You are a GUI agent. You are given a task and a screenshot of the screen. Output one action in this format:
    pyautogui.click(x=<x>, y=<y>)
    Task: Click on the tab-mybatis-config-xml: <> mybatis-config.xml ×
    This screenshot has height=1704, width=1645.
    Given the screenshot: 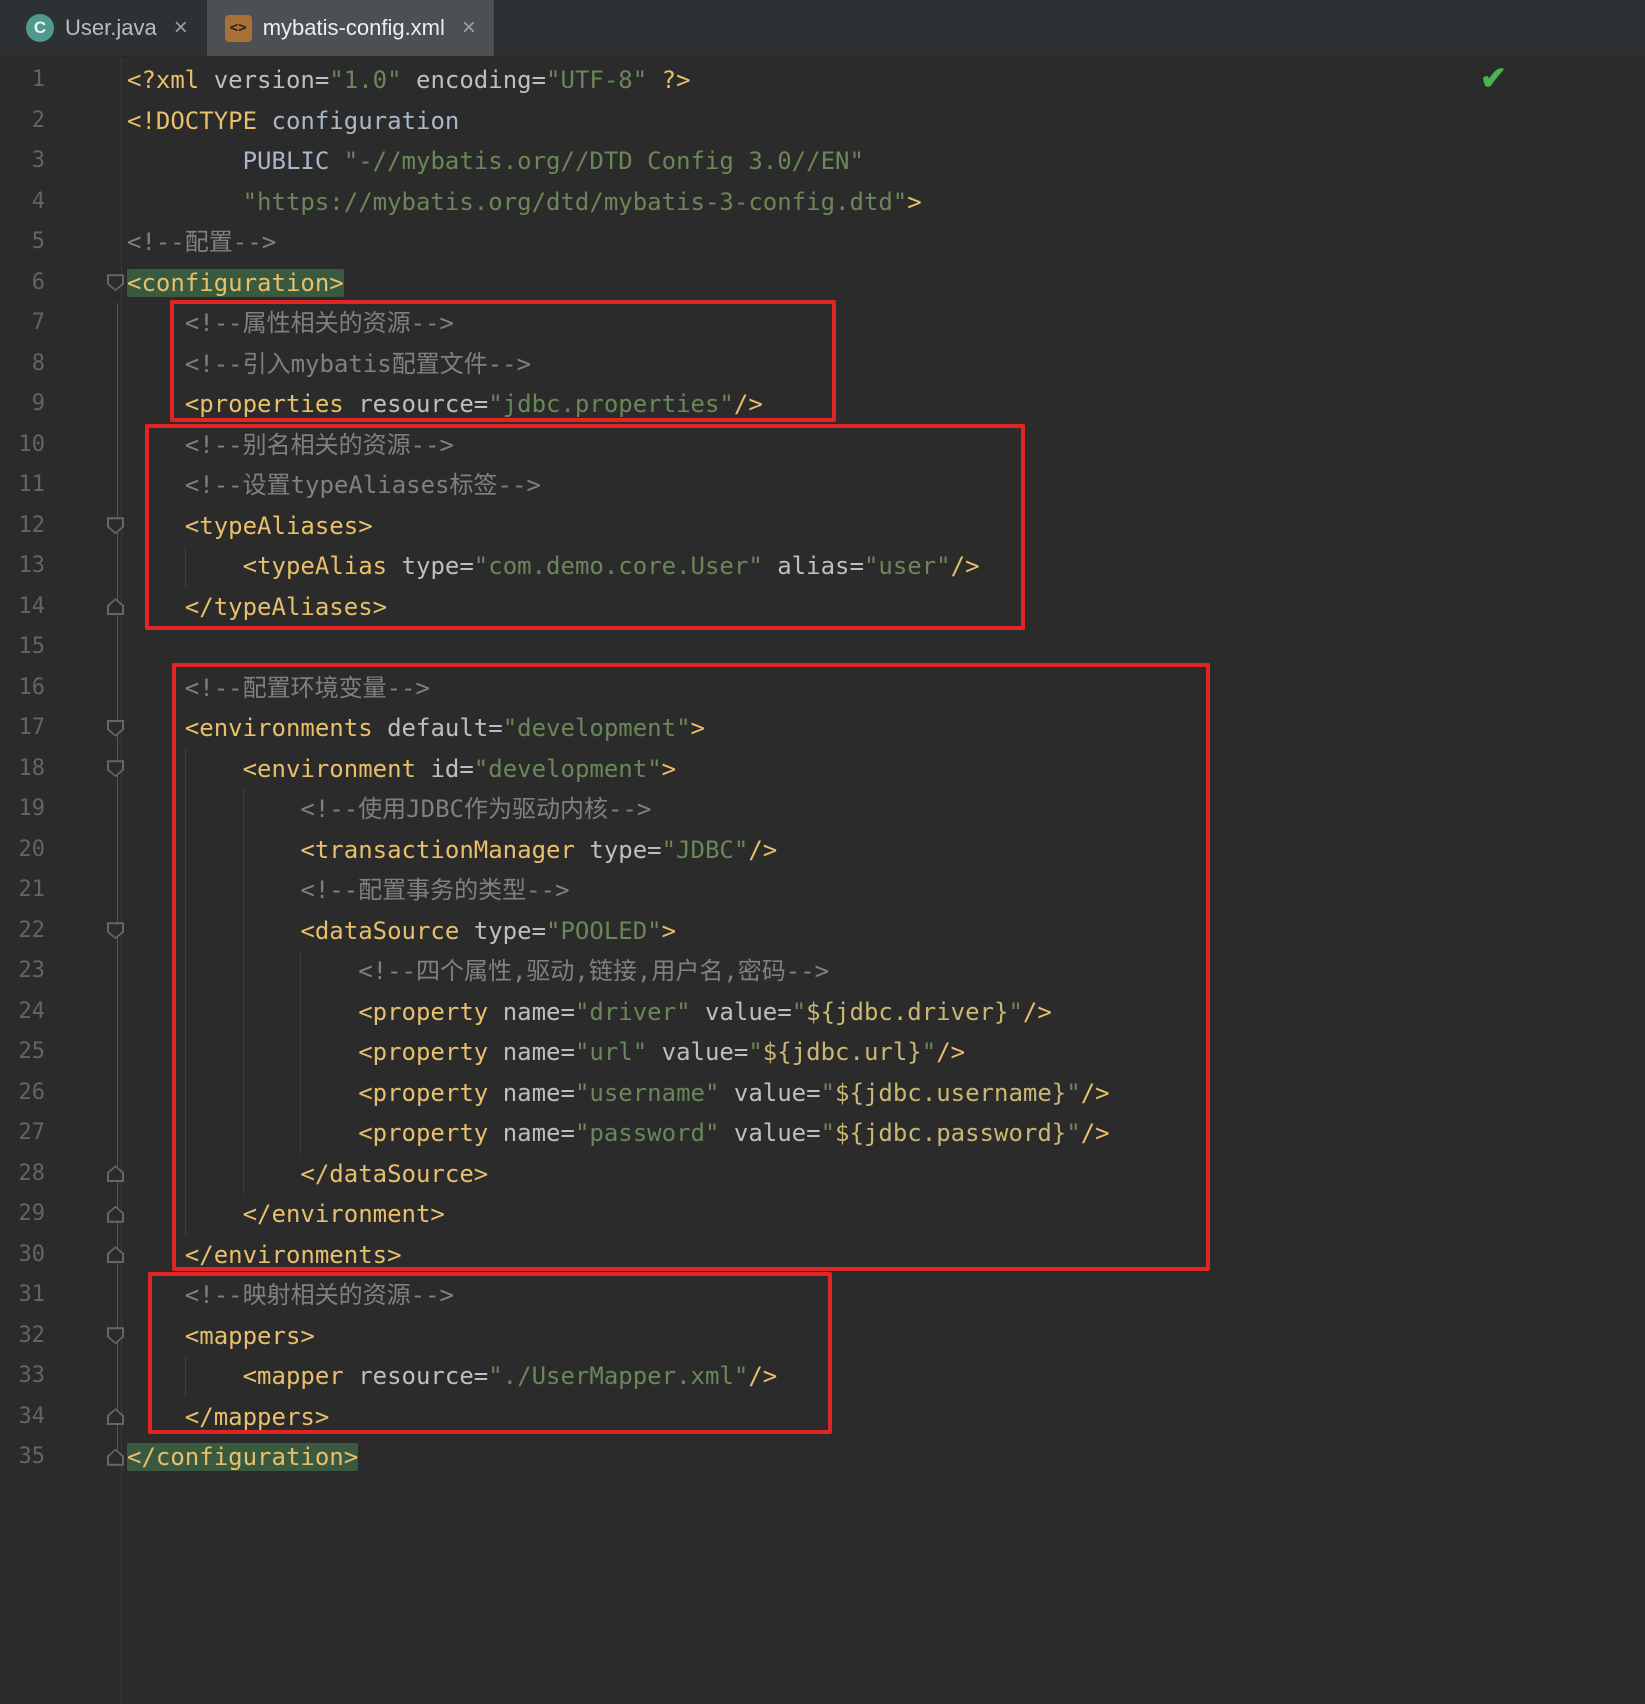 What is the action you would take?
    pyautogui.click(x=350, y=28)
    